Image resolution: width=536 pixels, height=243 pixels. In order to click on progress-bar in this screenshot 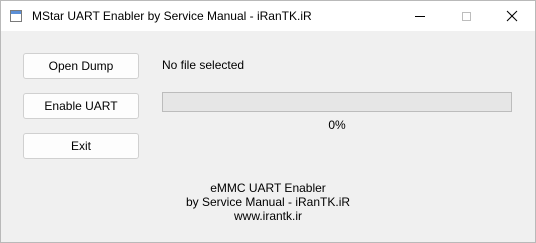, I will do `click(337, 102)`.